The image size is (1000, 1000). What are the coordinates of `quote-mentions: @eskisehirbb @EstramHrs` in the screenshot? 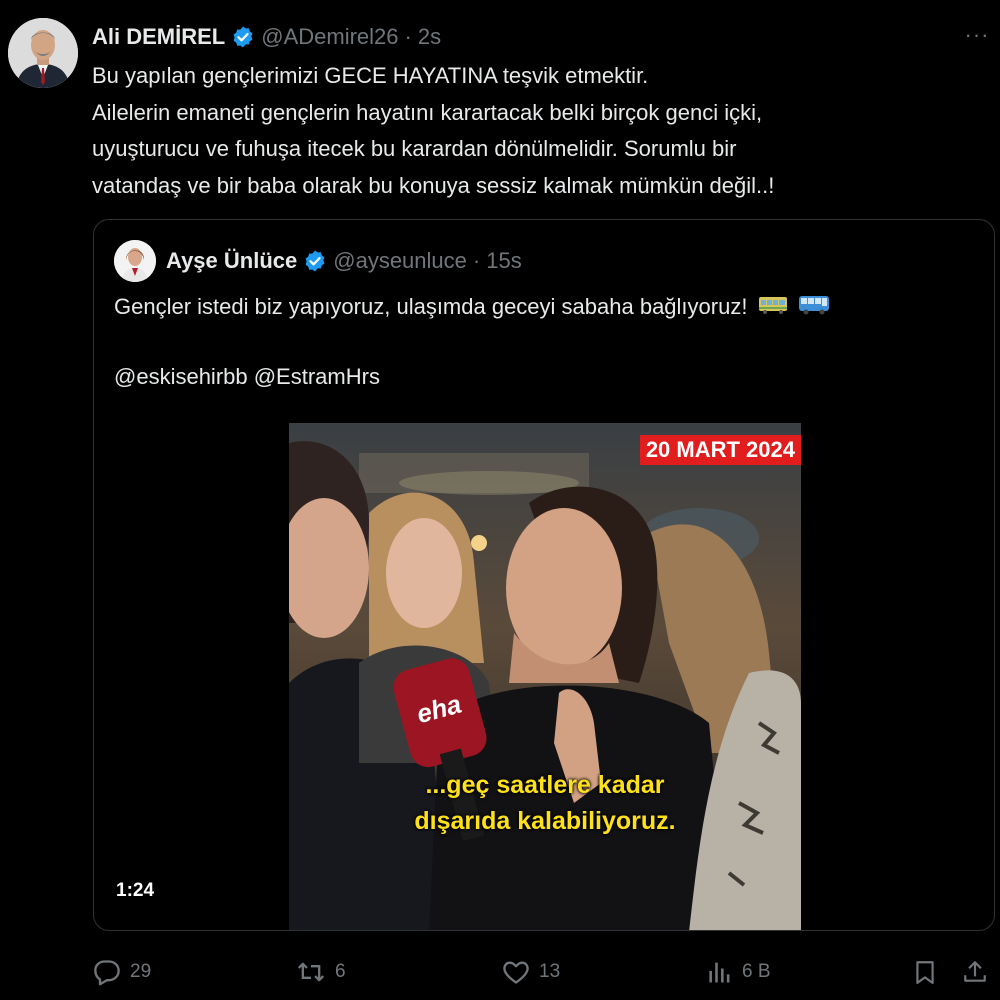 It's located at (247, 377).